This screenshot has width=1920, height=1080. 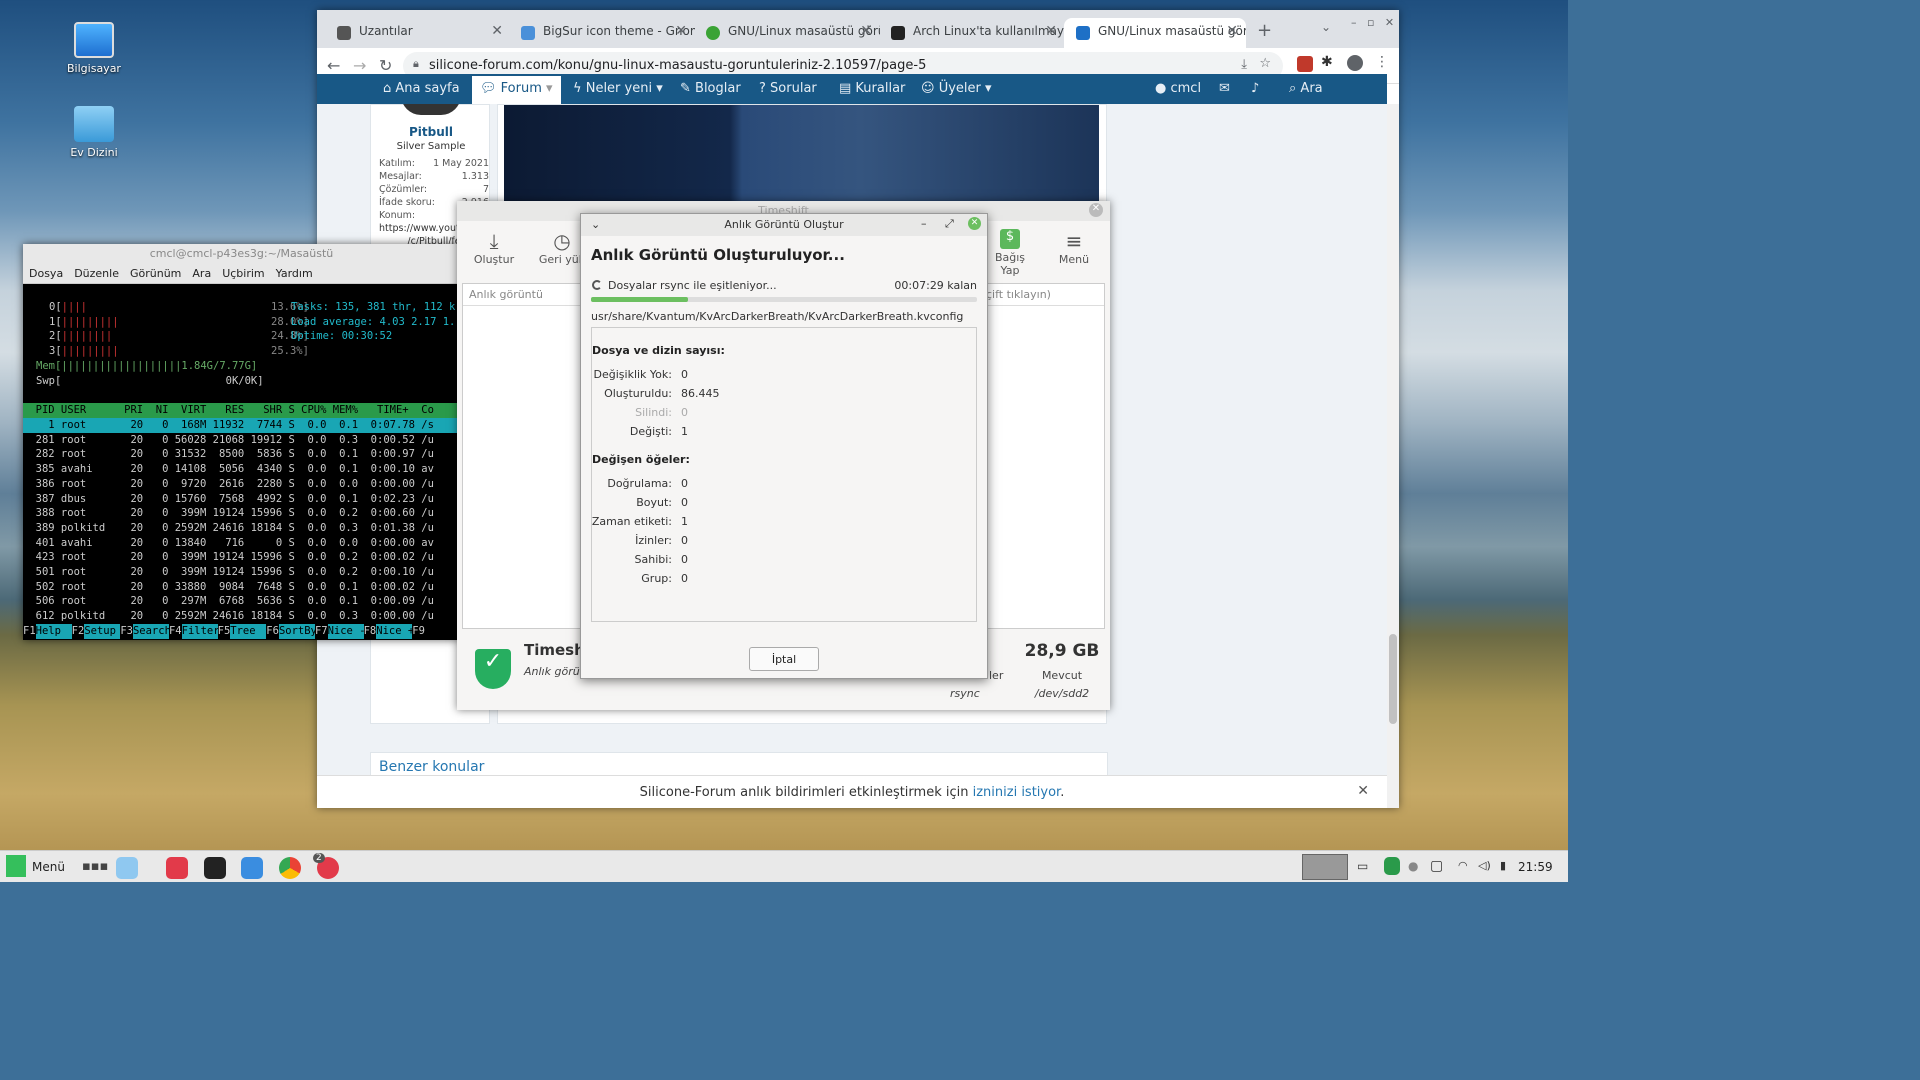 I want to click on battery-icon: ▮, so click(x=1503, y=865).